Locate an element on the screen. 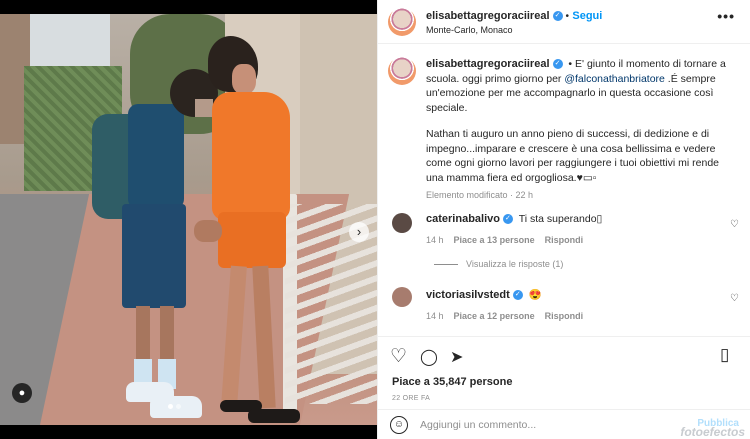 The image size is (750, 439). comment-likes: Piace a 12 persone is located at coordinates (494, 316).